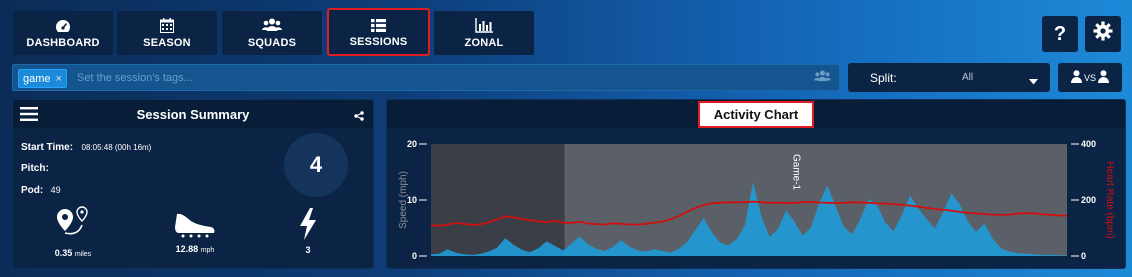  What do you see at coordinates (73, 225) in the screenshot?
I see `route-icon` at bounding box center [73, 225].